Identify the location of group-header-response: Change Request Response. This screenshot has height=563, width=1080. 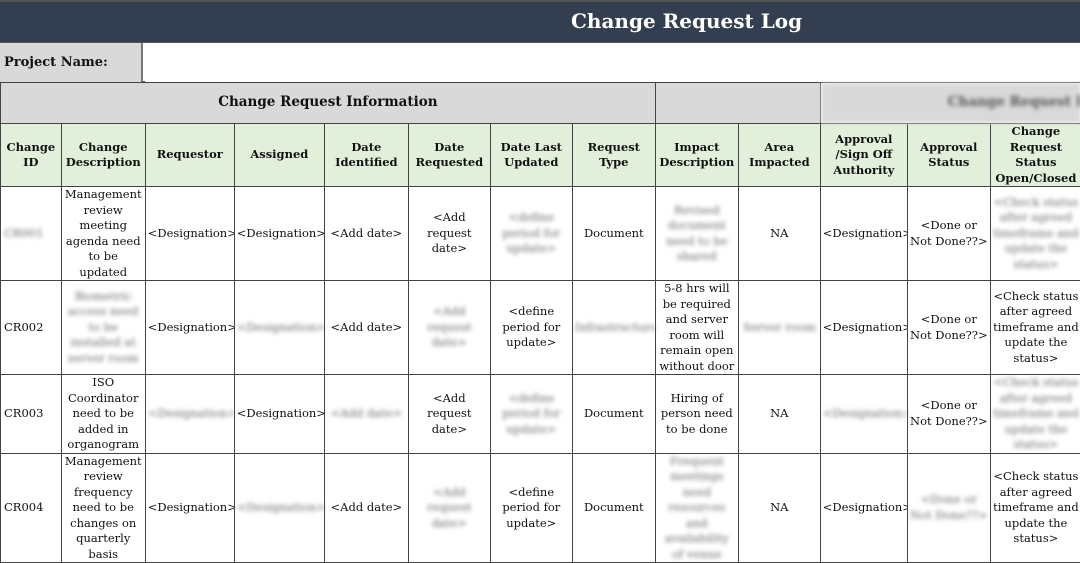
(950, 103).